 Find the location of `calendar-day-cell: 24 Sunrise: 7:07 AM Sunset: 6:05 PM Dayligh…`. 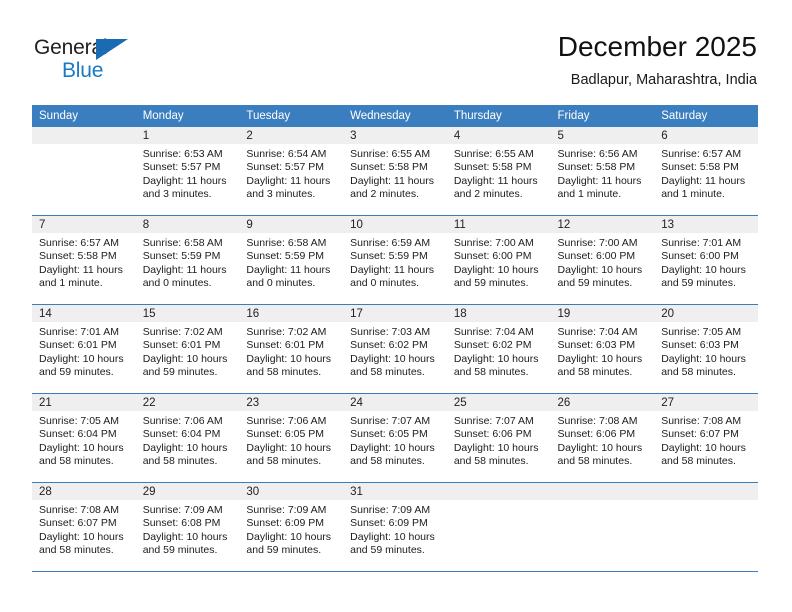

calendar-day-cell: 24 Sunrise: 7:07 AM Sunset: 6:05 PM Dayligh… is located at coordinates (395, 438).